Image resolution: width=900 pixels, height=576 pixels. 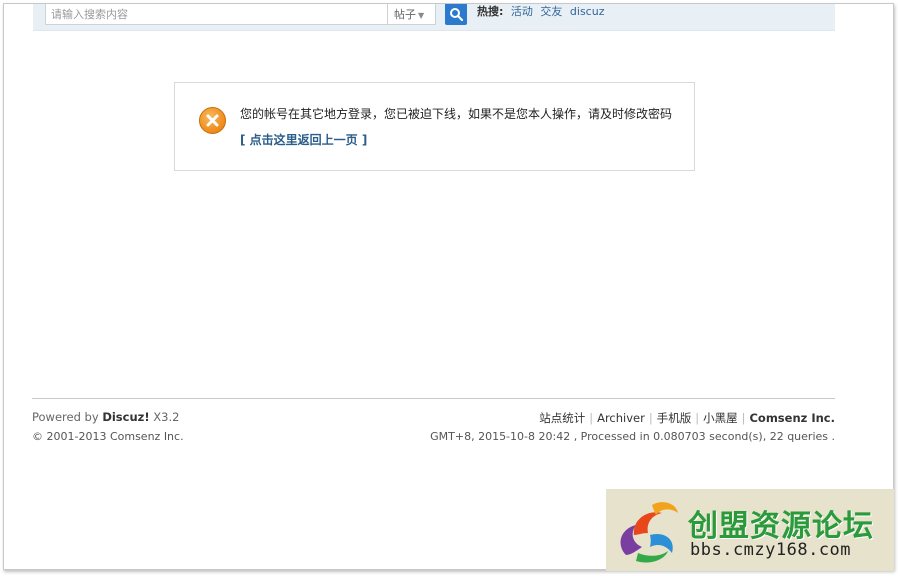 I want to click on footer-link-stats: 站点统计, so click(x=562, y=418).